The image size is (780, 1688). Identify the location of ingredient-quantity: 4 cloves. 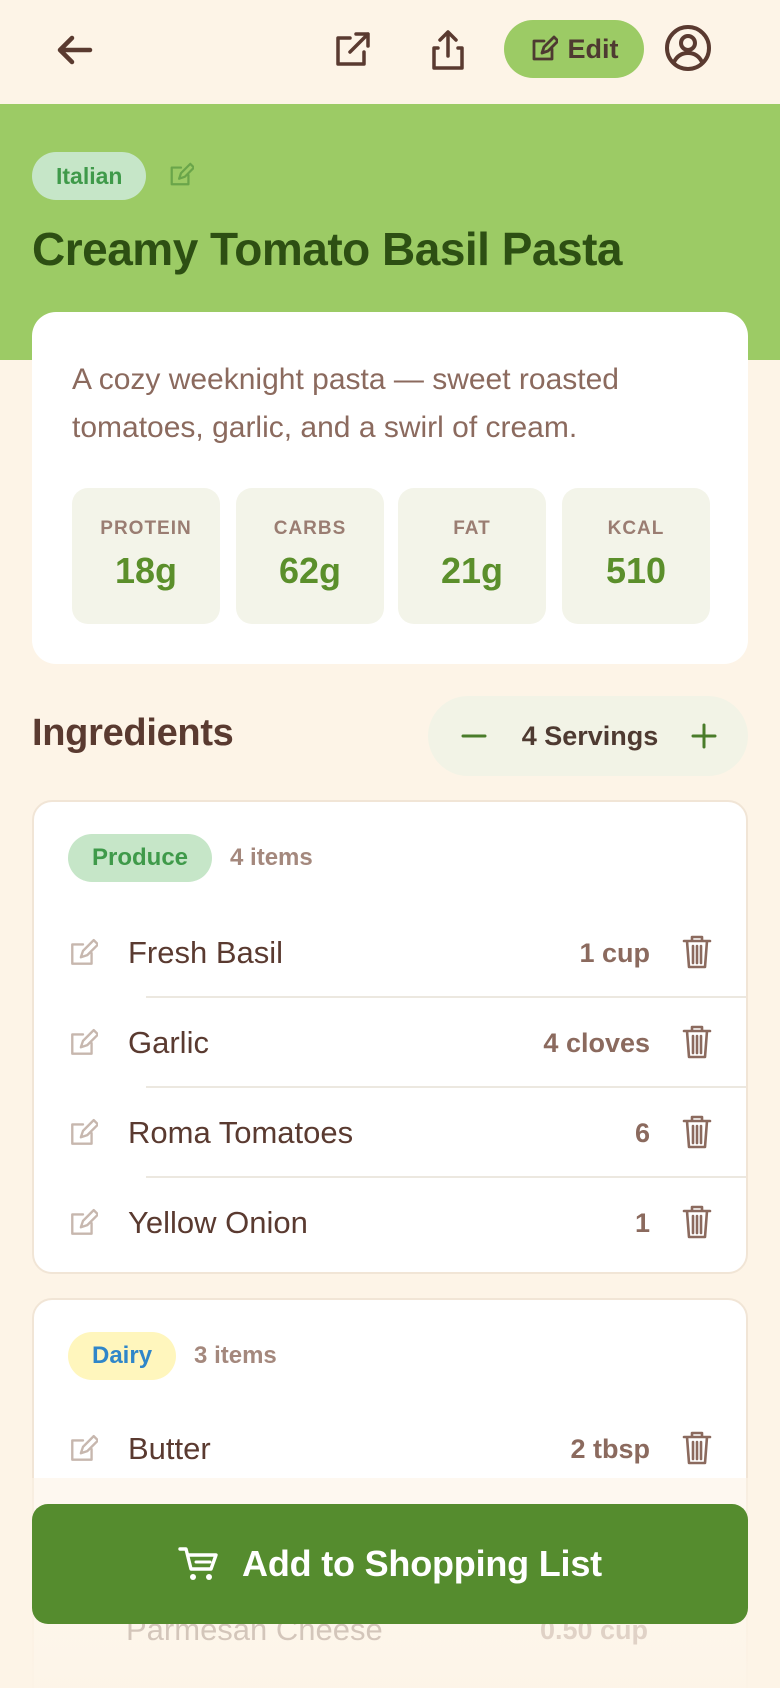
(596, 1043).